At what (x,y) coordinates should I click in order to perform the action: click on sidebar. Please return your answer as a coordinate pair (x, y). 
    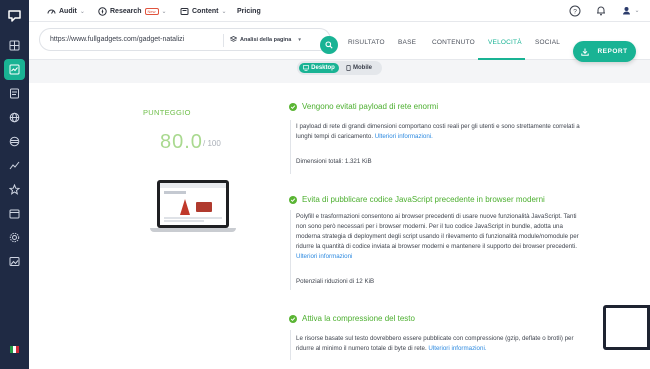
    Looking at the image, I should click on (14, 184).